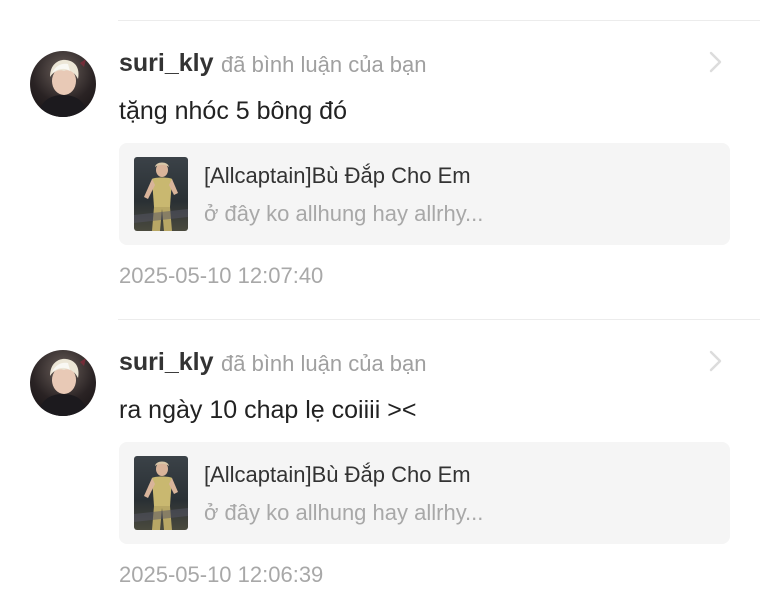 The height and width of the screenshot is (600, 760). What do you see at coordinates (221, 574) in the screenshot?
I see `timestamp: 2025-05-10 12:06:39` at bounding box center [221, 574].